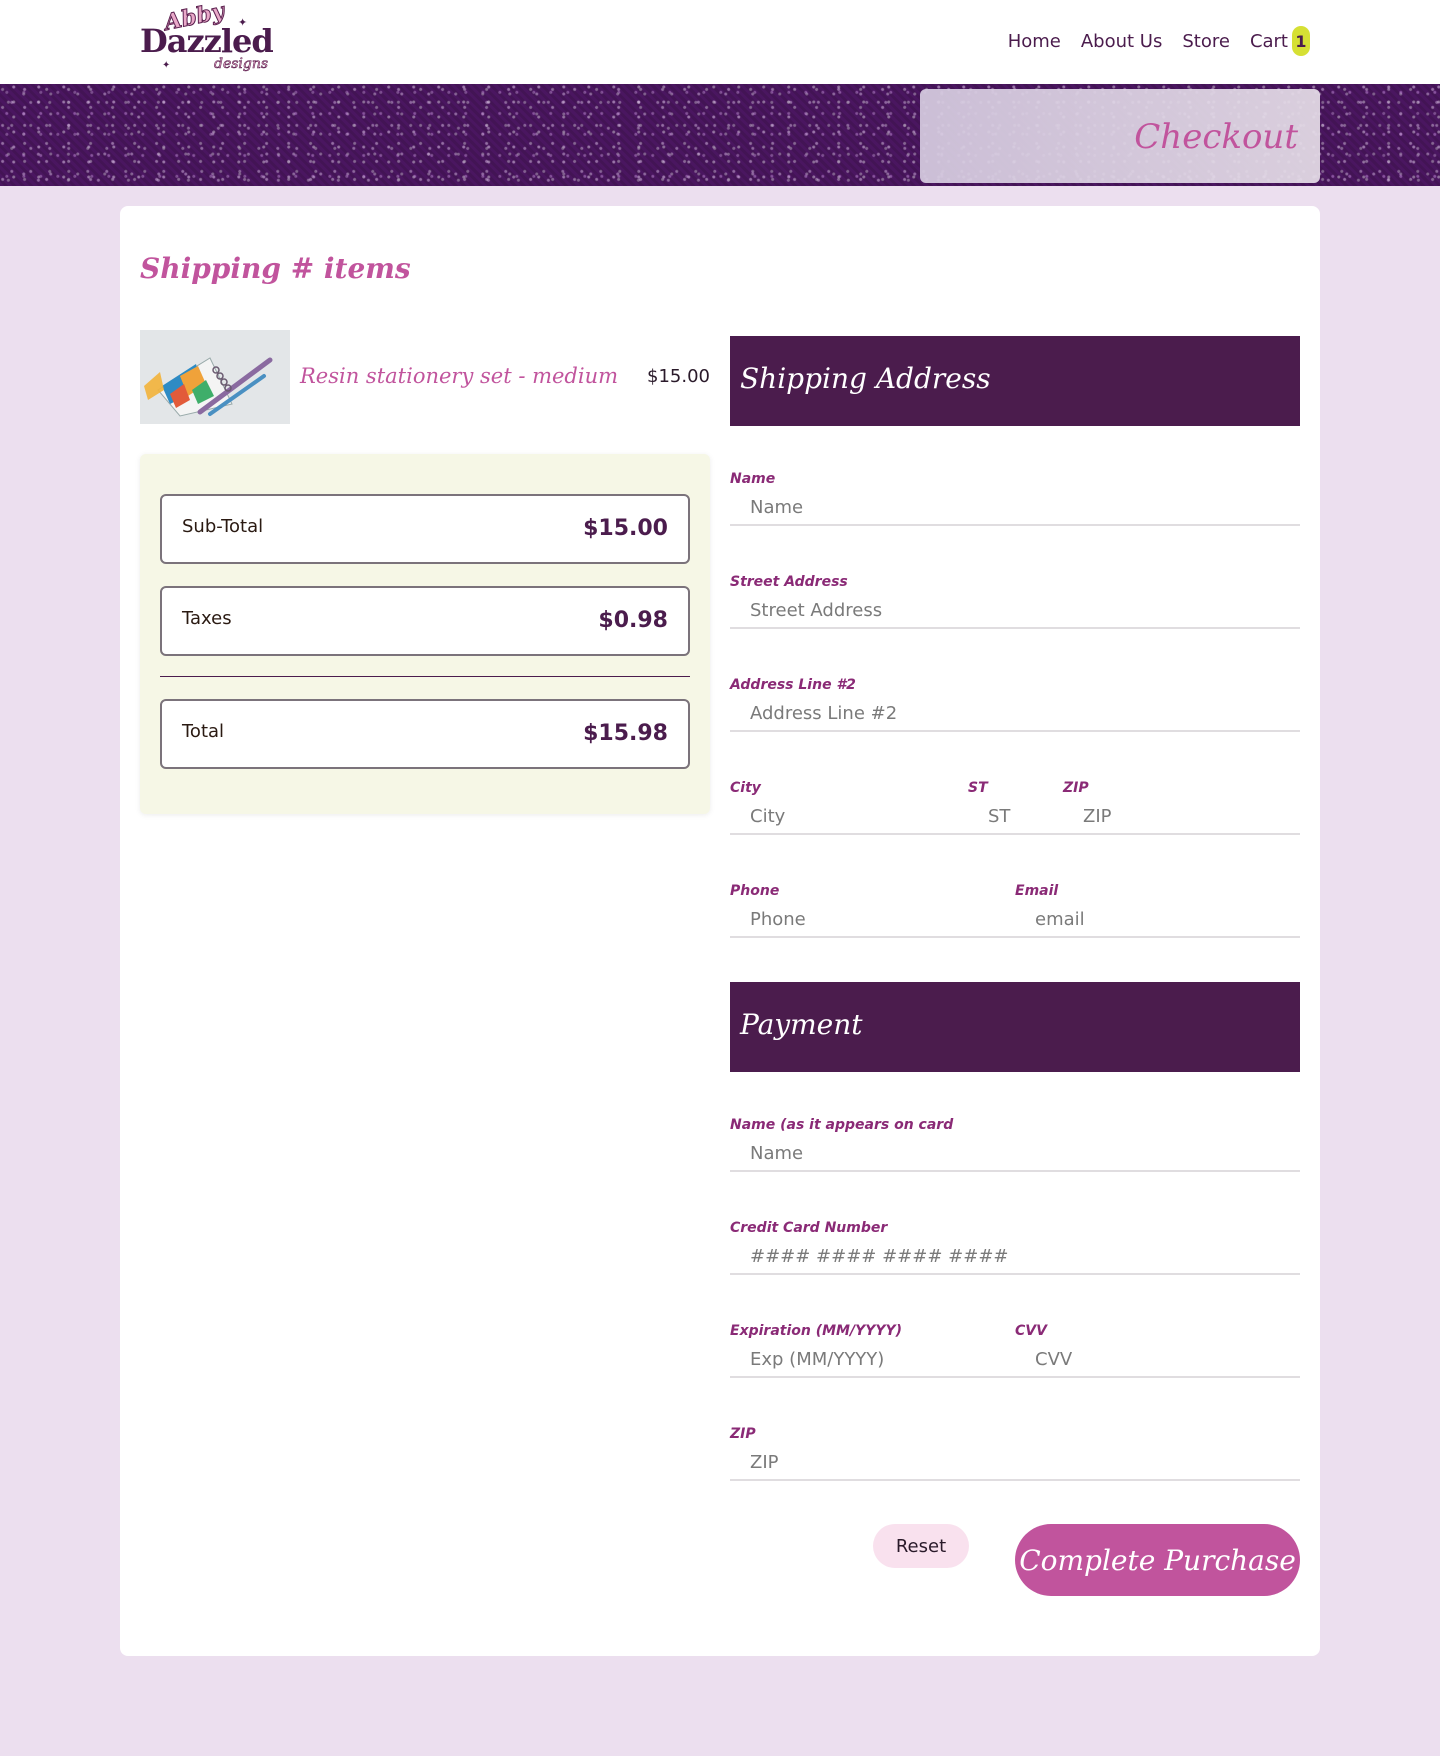 Image resolution: width=1440 pixels, height=1756 pixels. I want to click on item-price: $15.00, so click(678, 376).